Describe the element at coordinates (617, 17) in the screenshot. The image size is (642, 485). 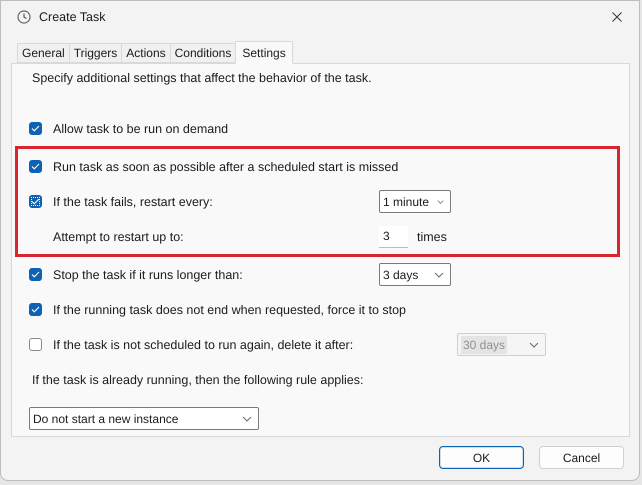
I see `close-icon` at that location.